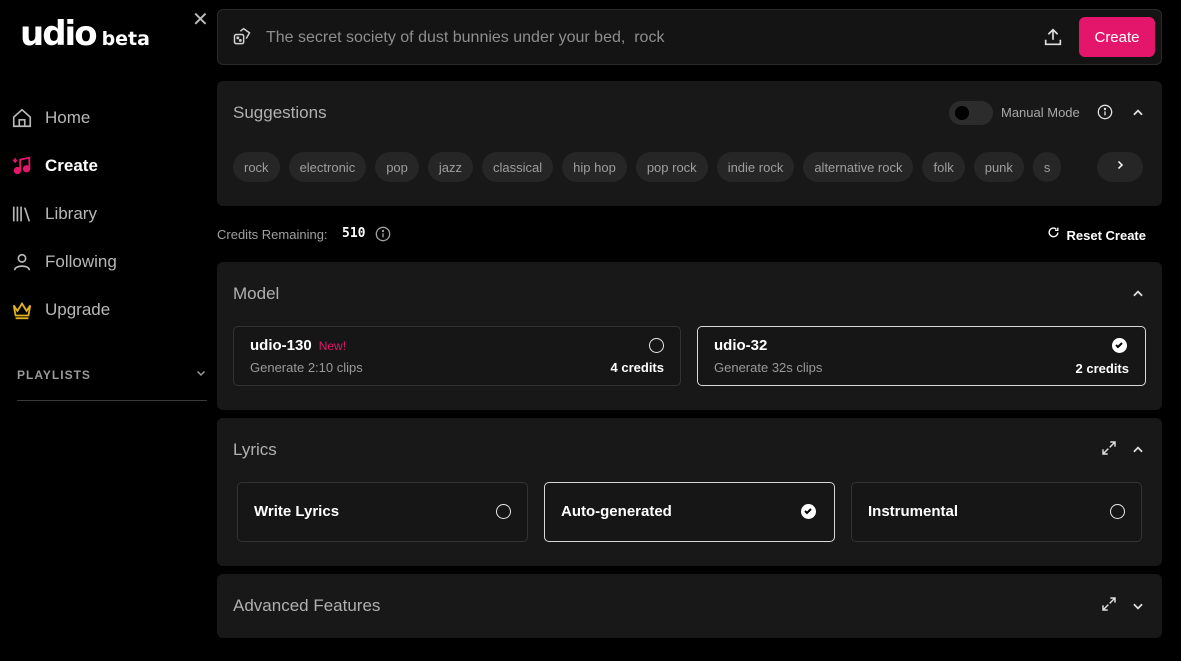 The width and height of the screenshot is (1181, 661). I want to click on sidebar-item-label: Library, so click(71, 213).